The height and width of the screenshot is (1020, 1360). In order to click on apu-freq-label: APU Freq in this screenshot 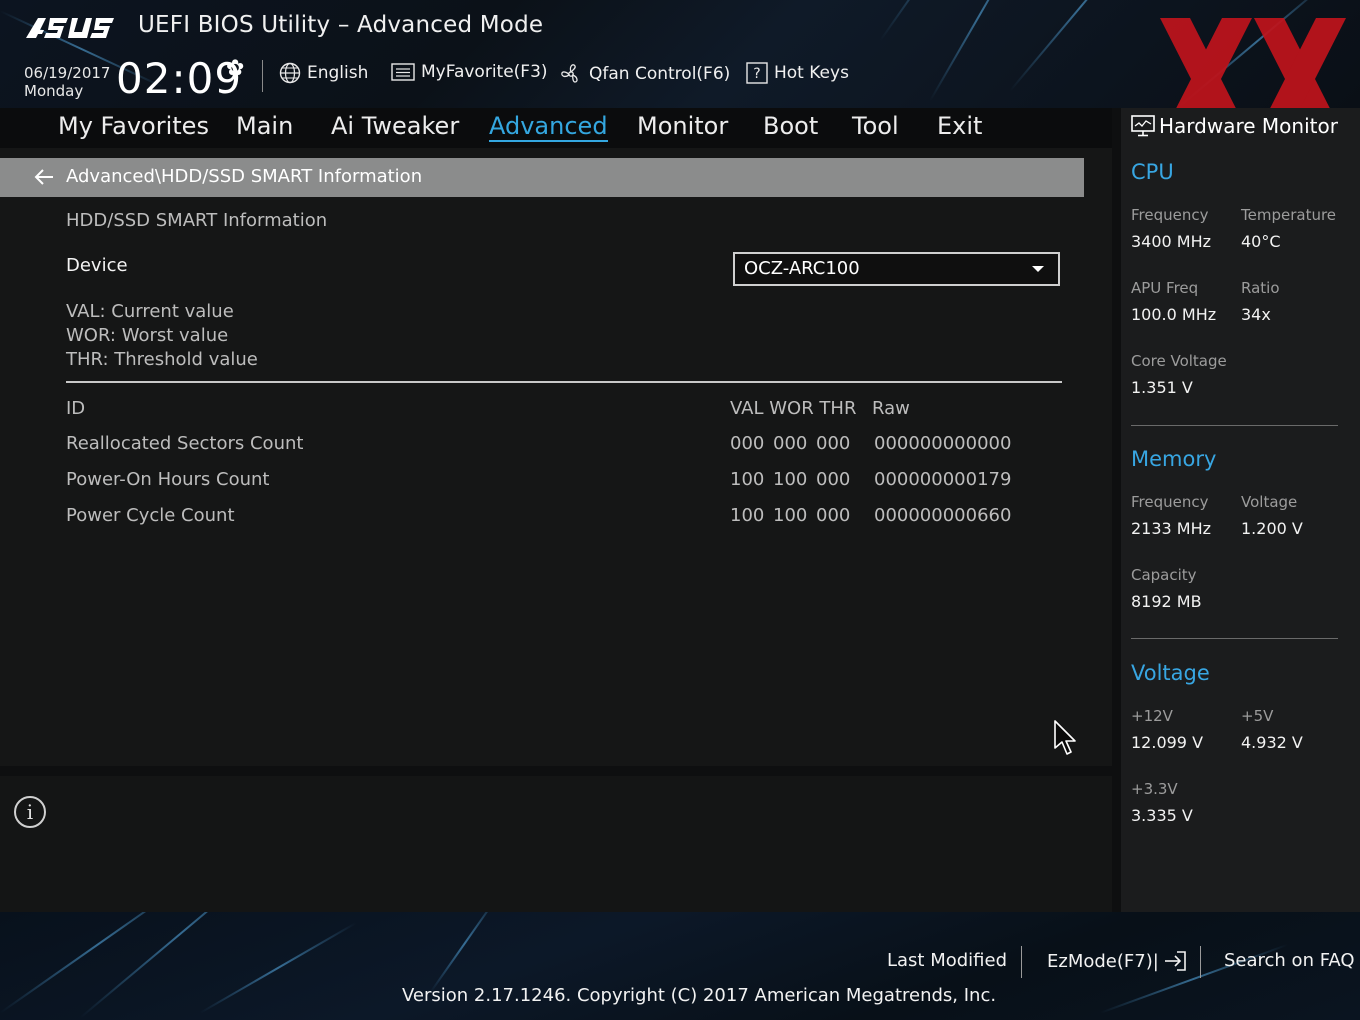, I will do `click(1165, 288)`.